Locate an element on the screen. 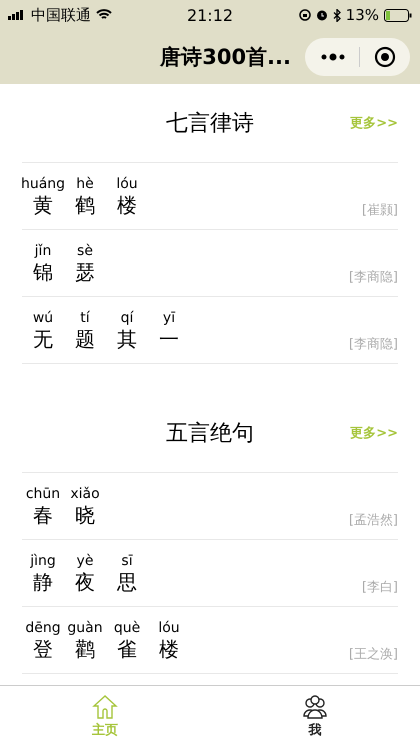  poem-item: jìng 静 yè 夜 sī 思 [李白] is located at coordinates (210, 573).